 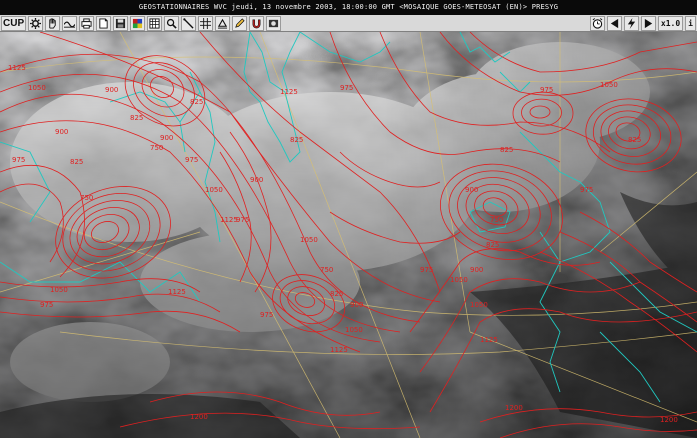 I want to click on frame-step-button-label: x1.0, so click(x=670, y=23).